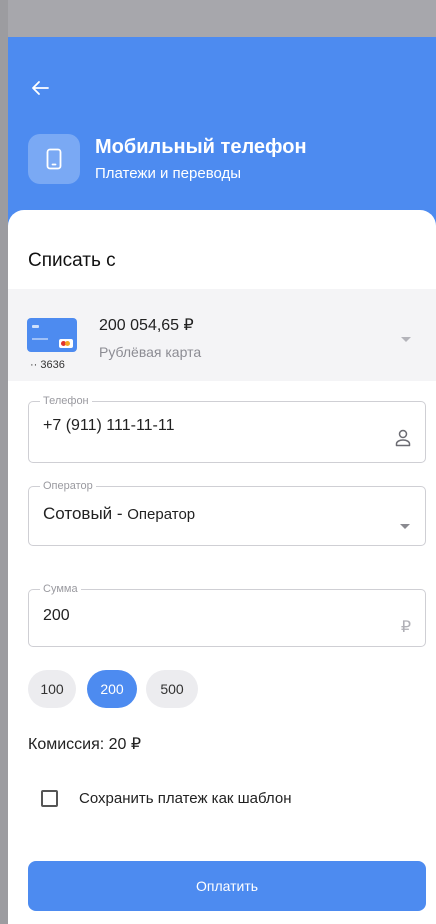 This screenshot has height=924, width=436. Describe the element at coordinates (227, 615) in the screenshot. I see `amount-field: Сумма 200 ₽` at that location.